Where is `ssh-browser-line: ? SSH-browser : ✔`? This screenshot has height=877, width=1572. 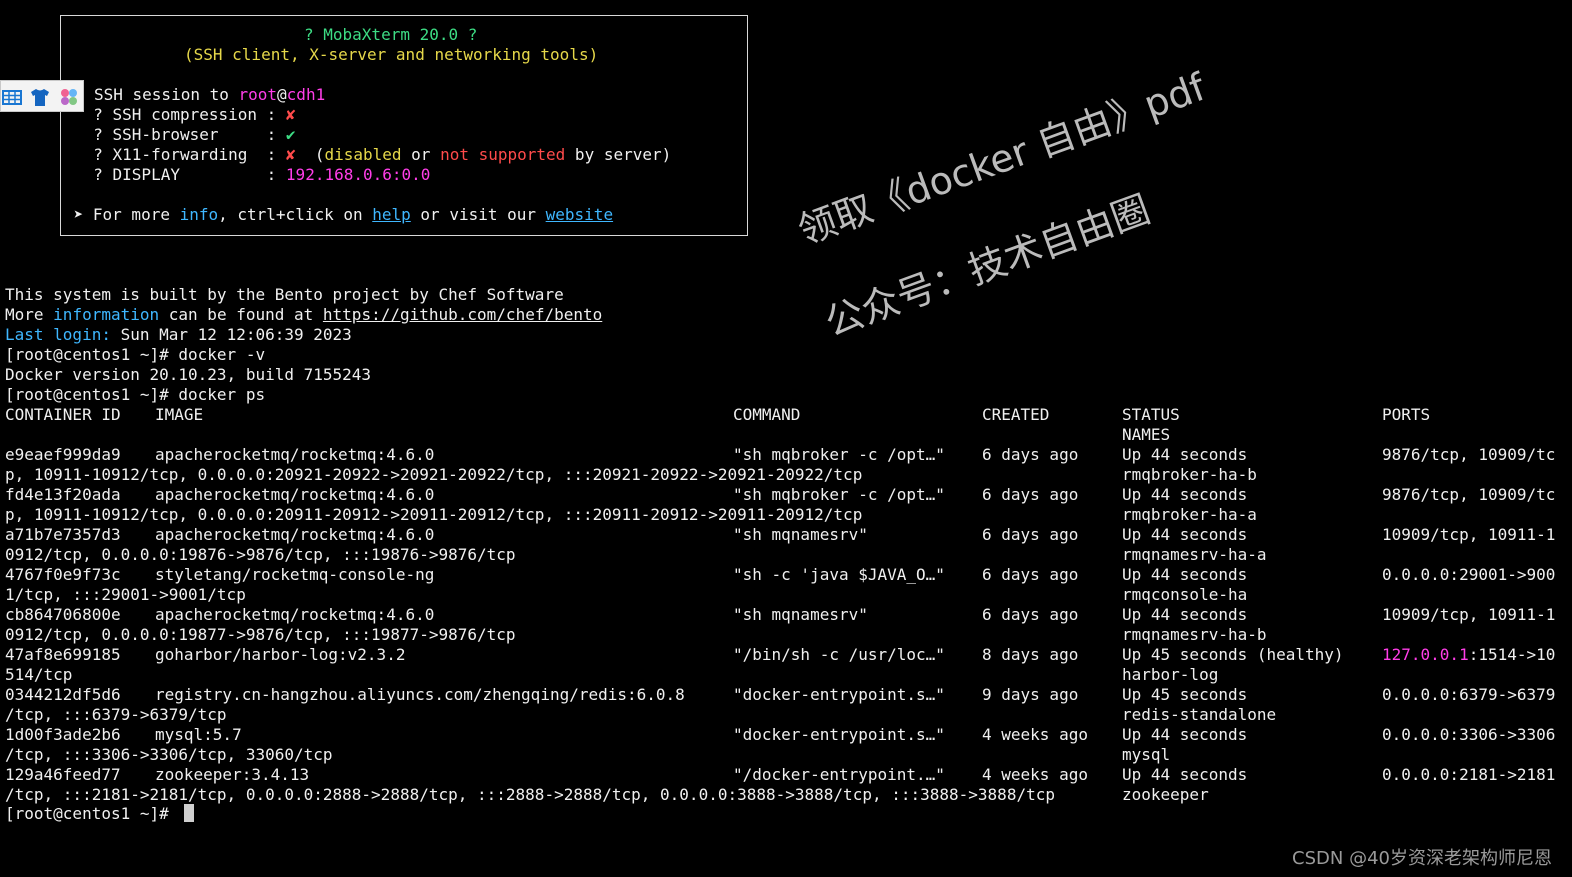 ssh-browser-line: ? SSH-browser : ✔ is located at coordinates (185, 134).